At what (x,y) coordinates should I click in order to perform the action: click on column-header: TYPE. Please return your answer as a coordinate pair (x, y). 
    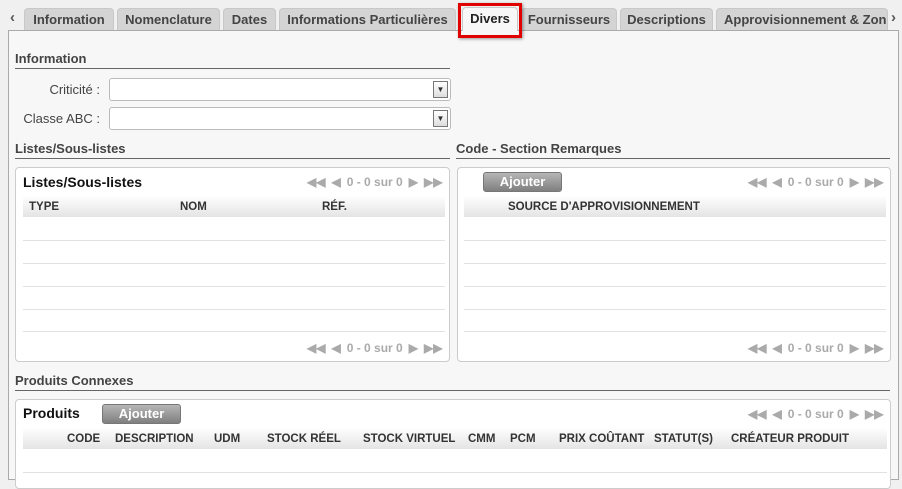
    Looking at the image, I should click on (44, 207).